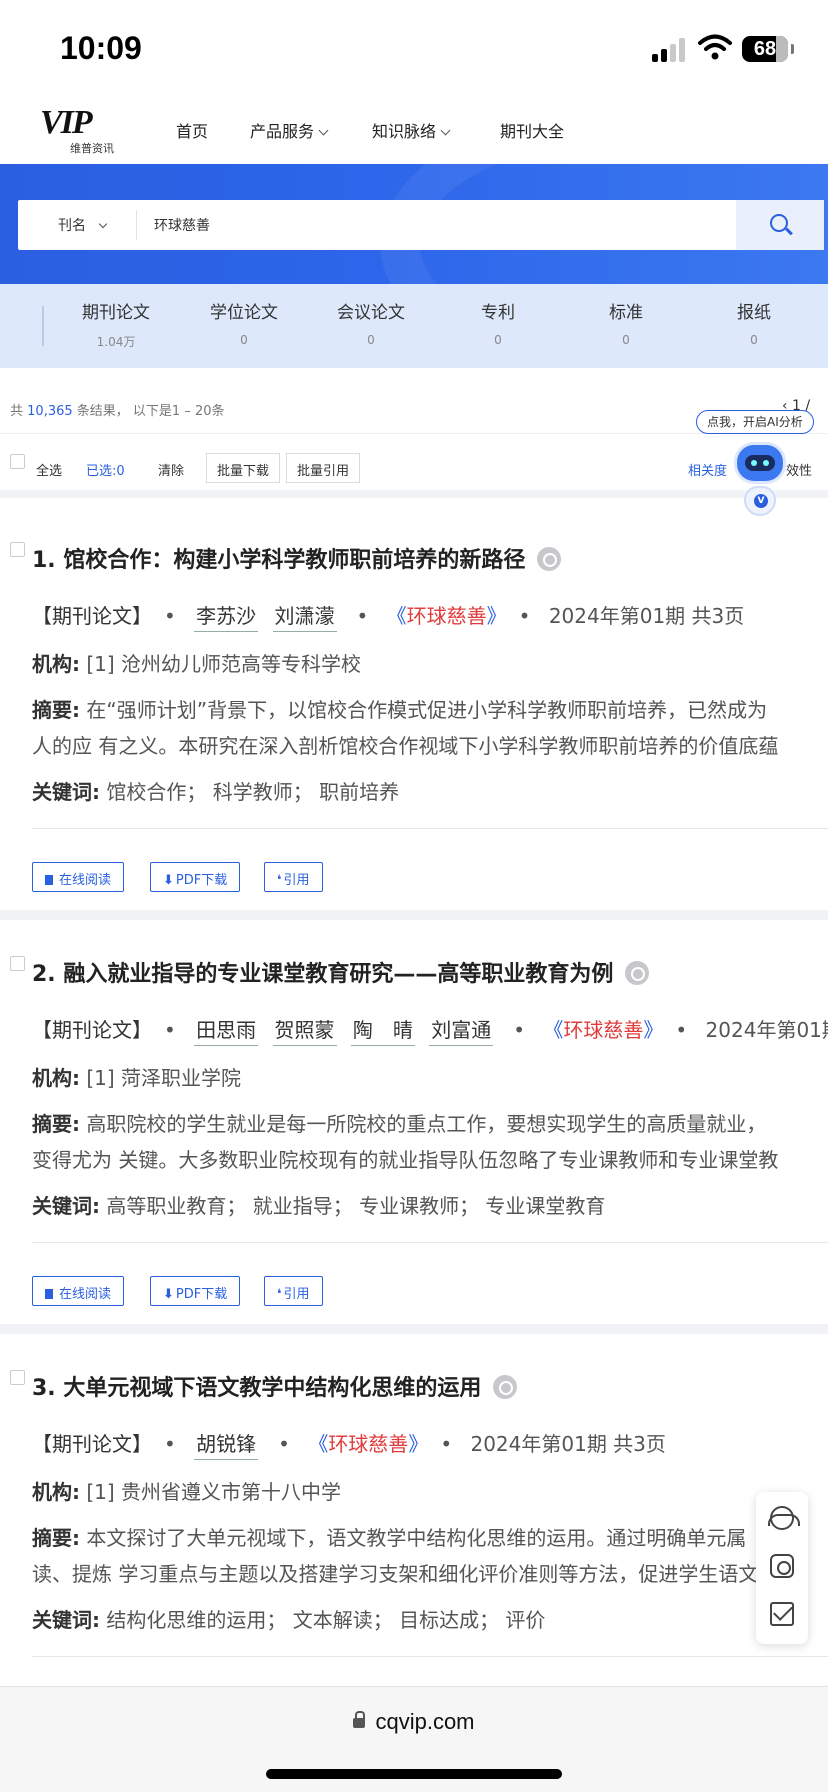 This screenshot has width=828, height=1792. I want to click on author-link: 田思雨, so click(226, 1030).